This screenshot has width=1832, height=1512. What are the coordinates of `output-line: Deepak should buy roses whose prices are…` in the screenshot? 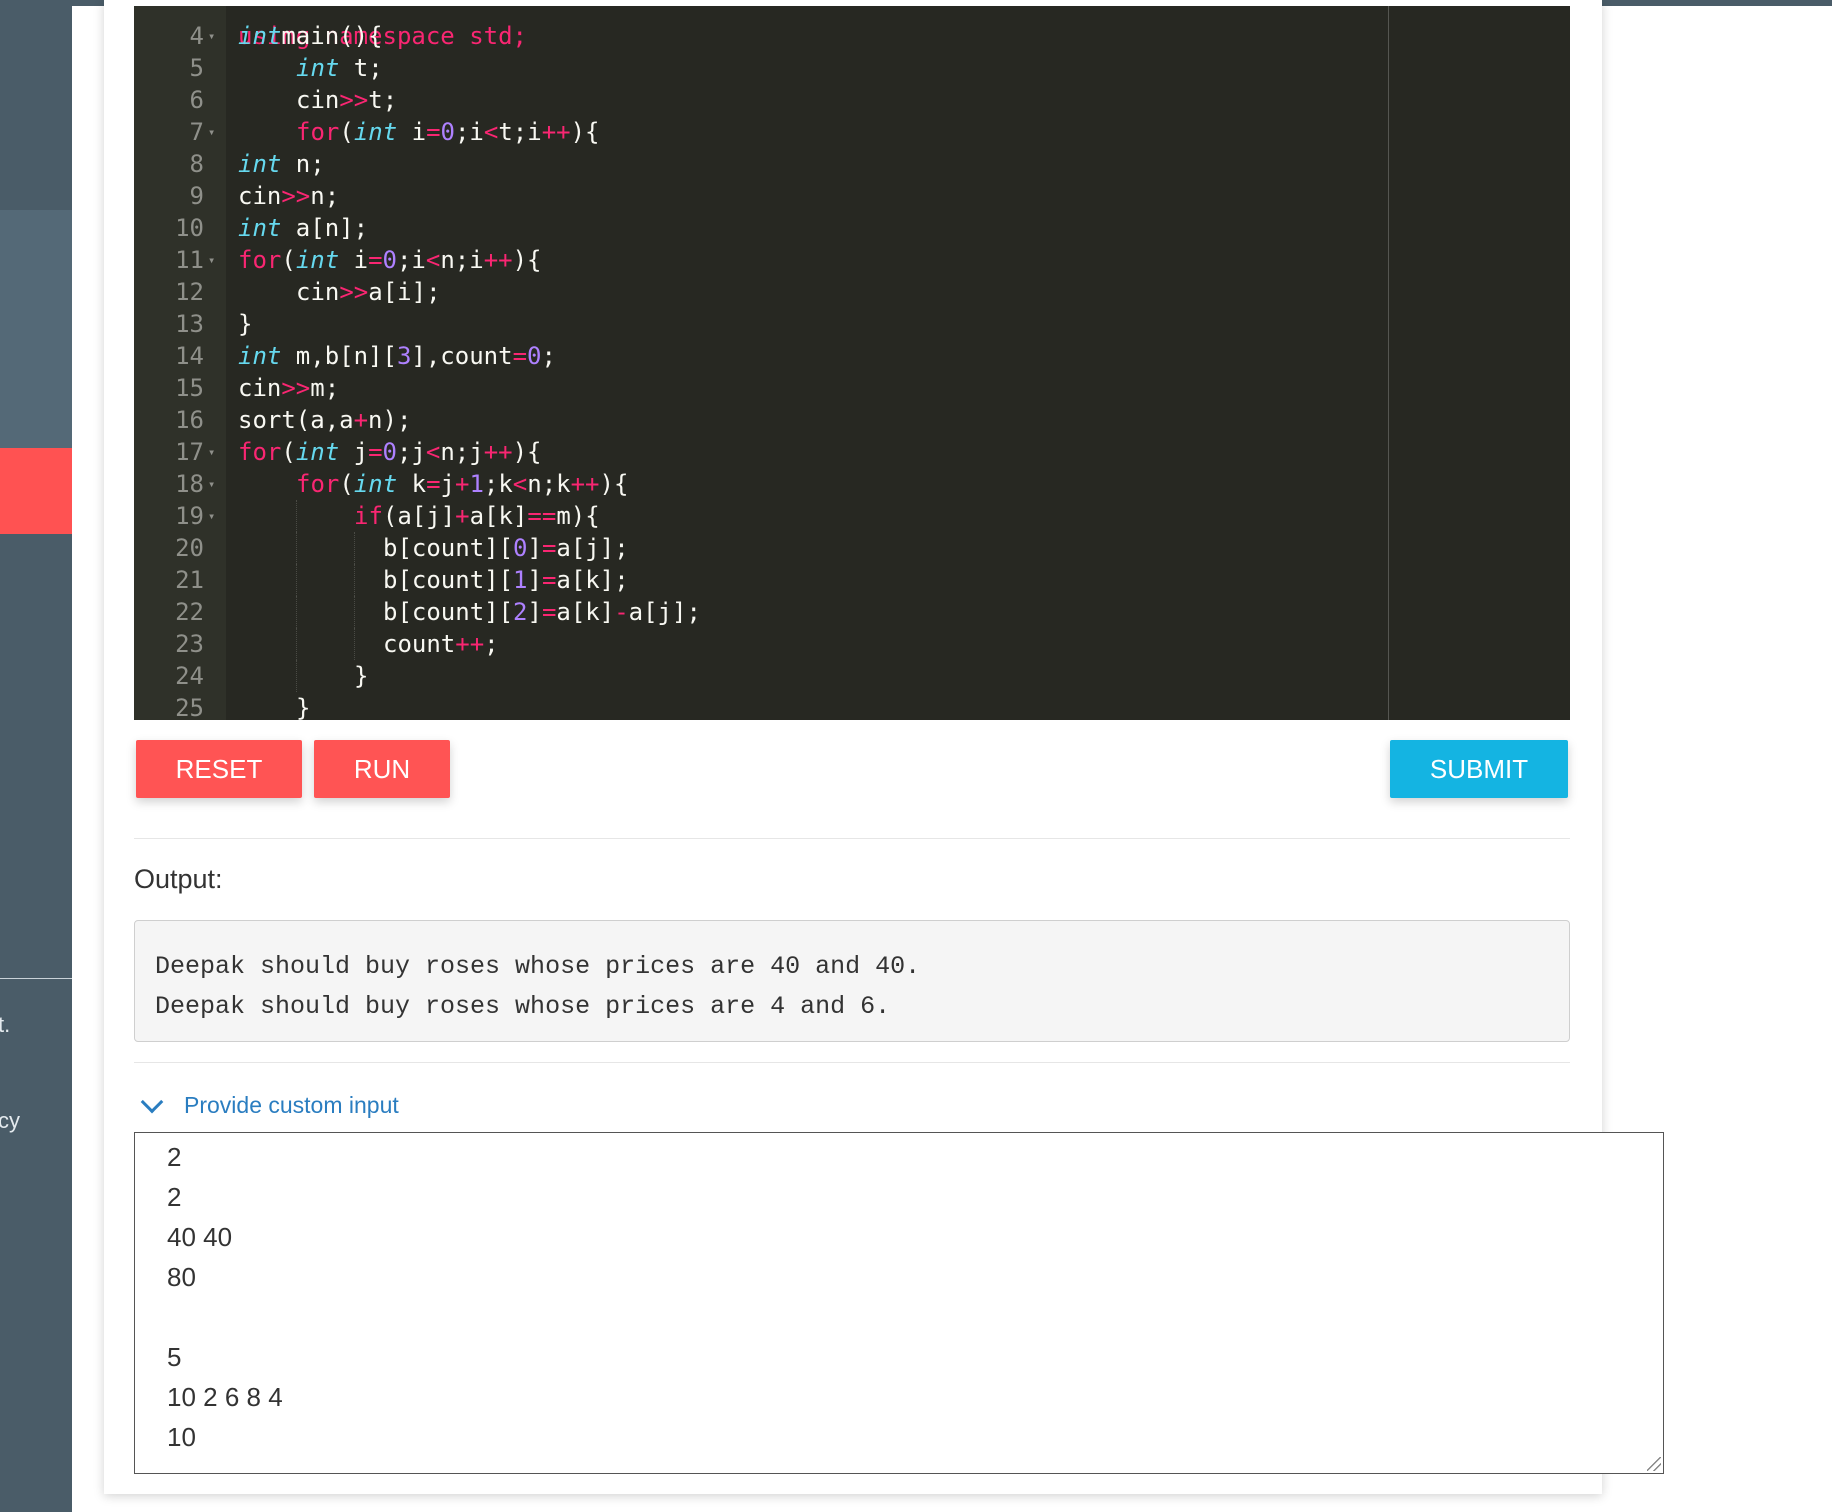 It's located at (523, 1006).